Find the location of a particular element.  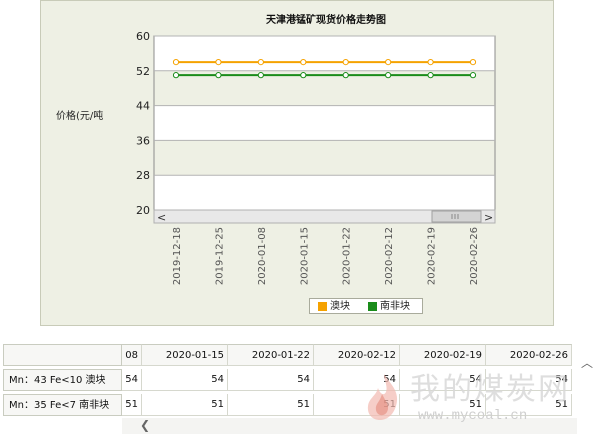

chevron-left-icon: < is located at coordinates (161, 217).